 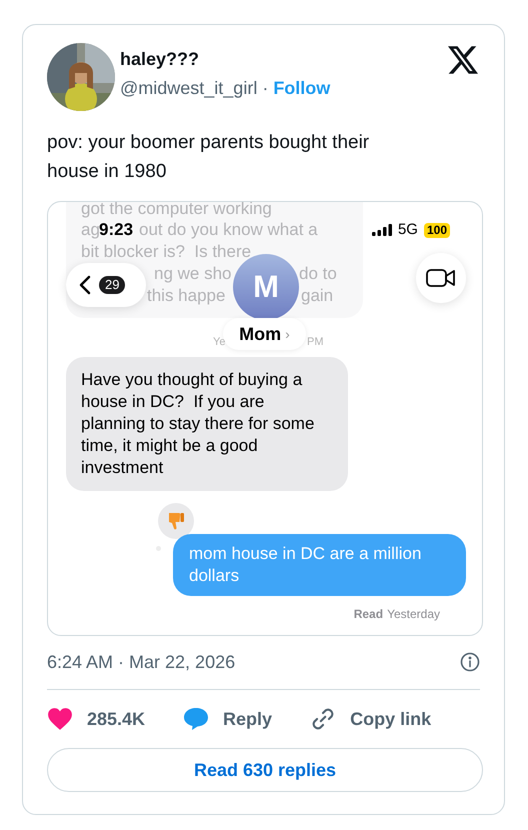 I want to click on received-message-bubble: Have you thought of buying a house in DC? If you are planning to stay there for some time, it might be a good investment, so click(x=207, y=424).